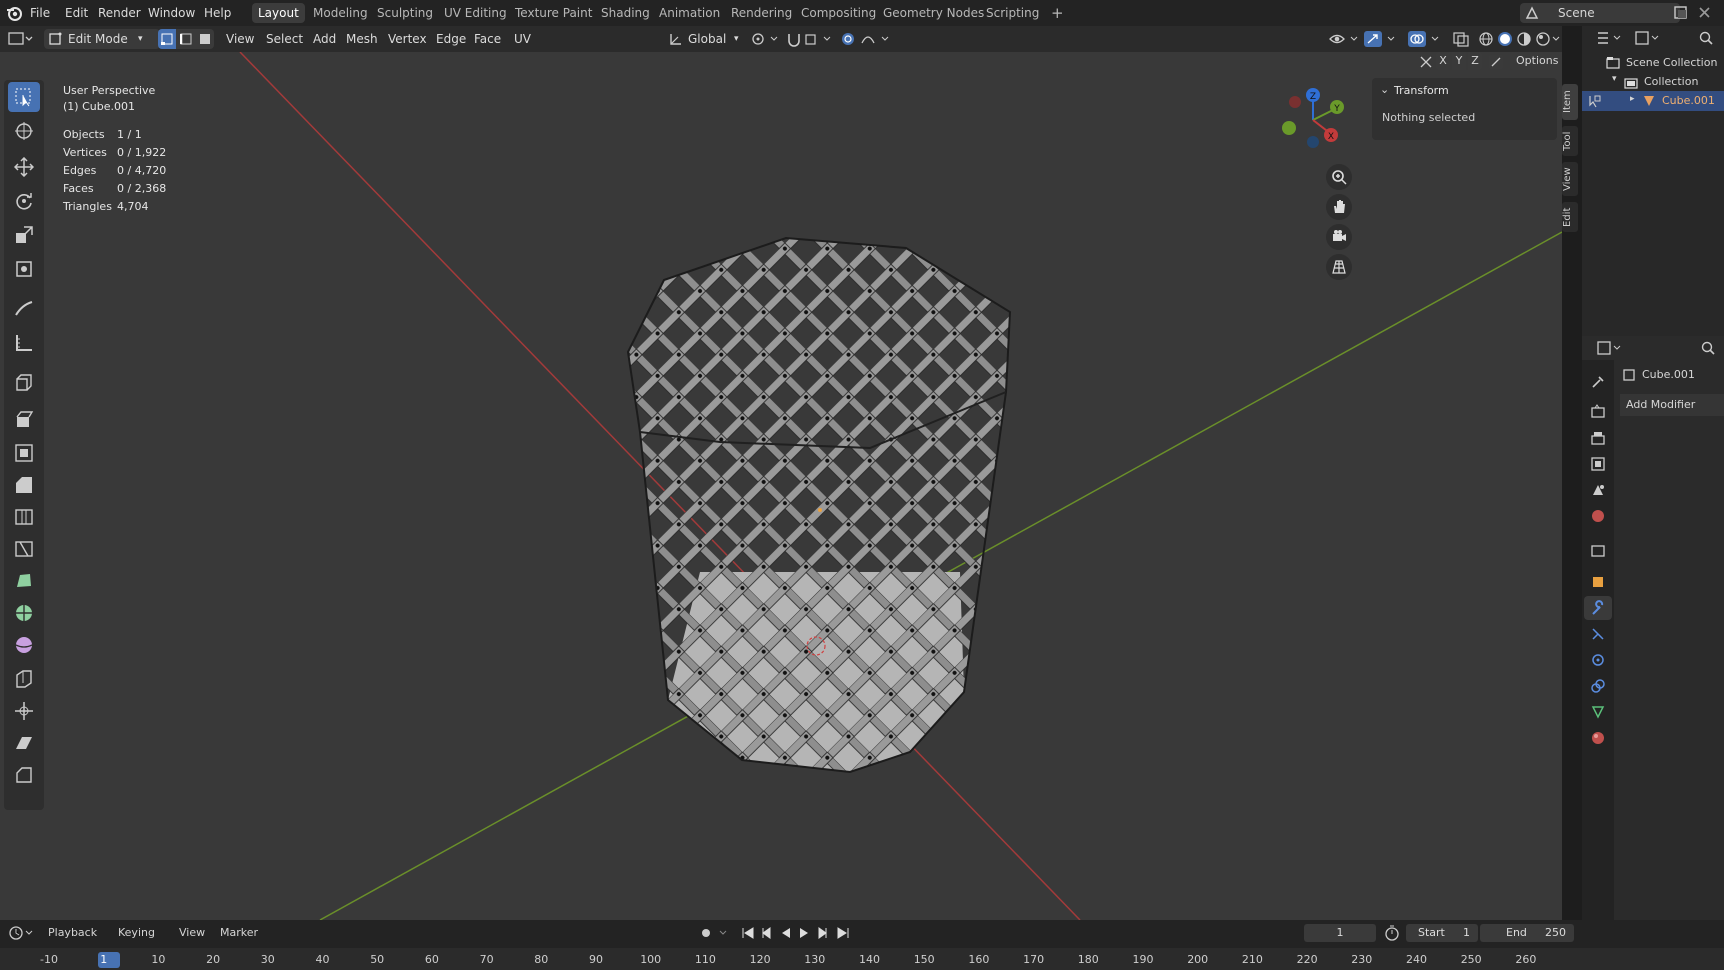  Describe the element at coordinates (765, 39) in the screenshot. I see `pivot-point-icon` at that location.